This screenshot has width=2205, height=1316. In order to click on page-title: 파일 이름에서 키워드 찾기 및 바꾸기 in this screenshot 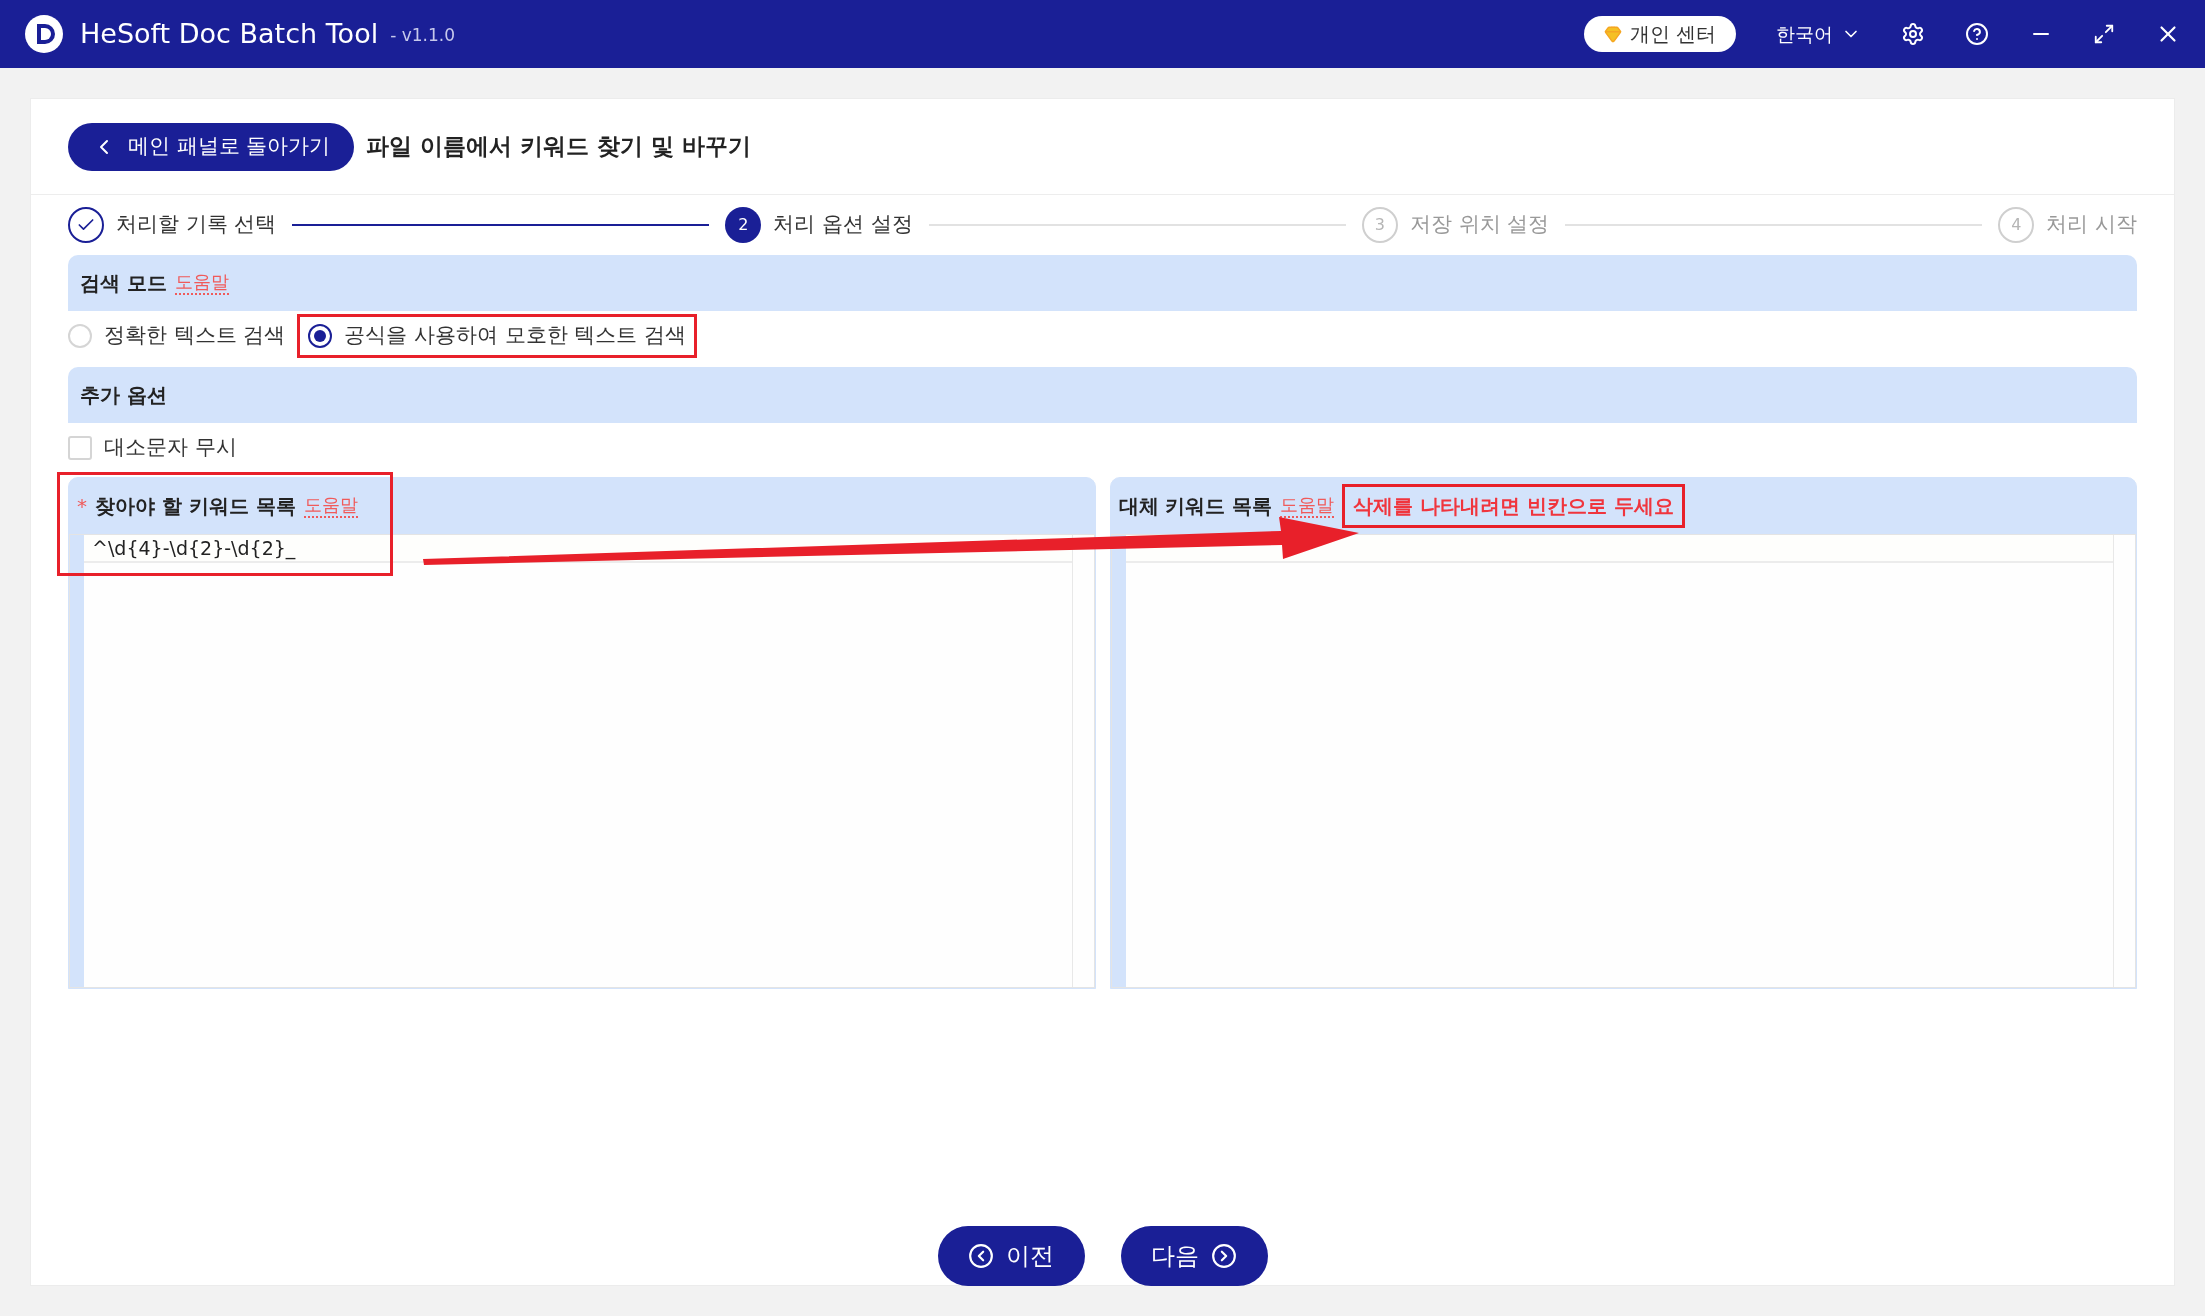, I will do `click(559, 147)`.